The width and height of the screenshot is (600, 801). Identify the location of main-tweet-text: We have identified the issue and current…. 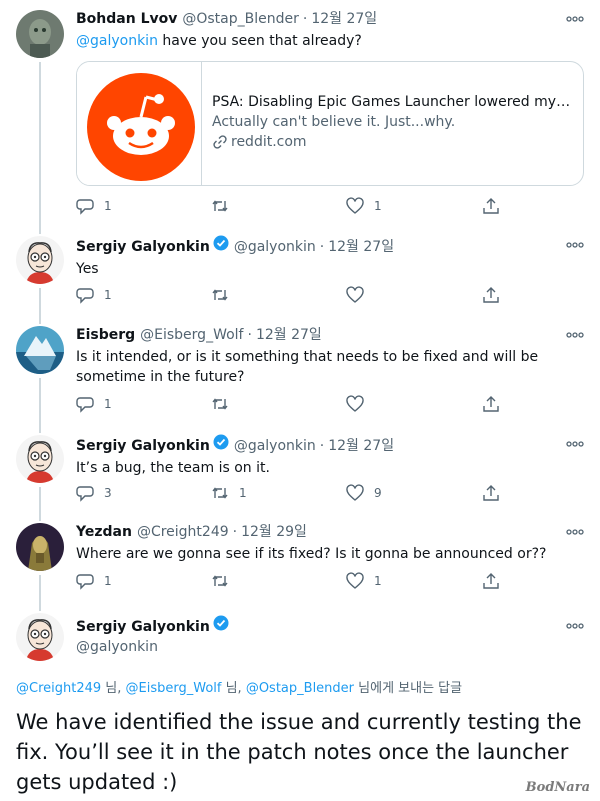
(299, 752).